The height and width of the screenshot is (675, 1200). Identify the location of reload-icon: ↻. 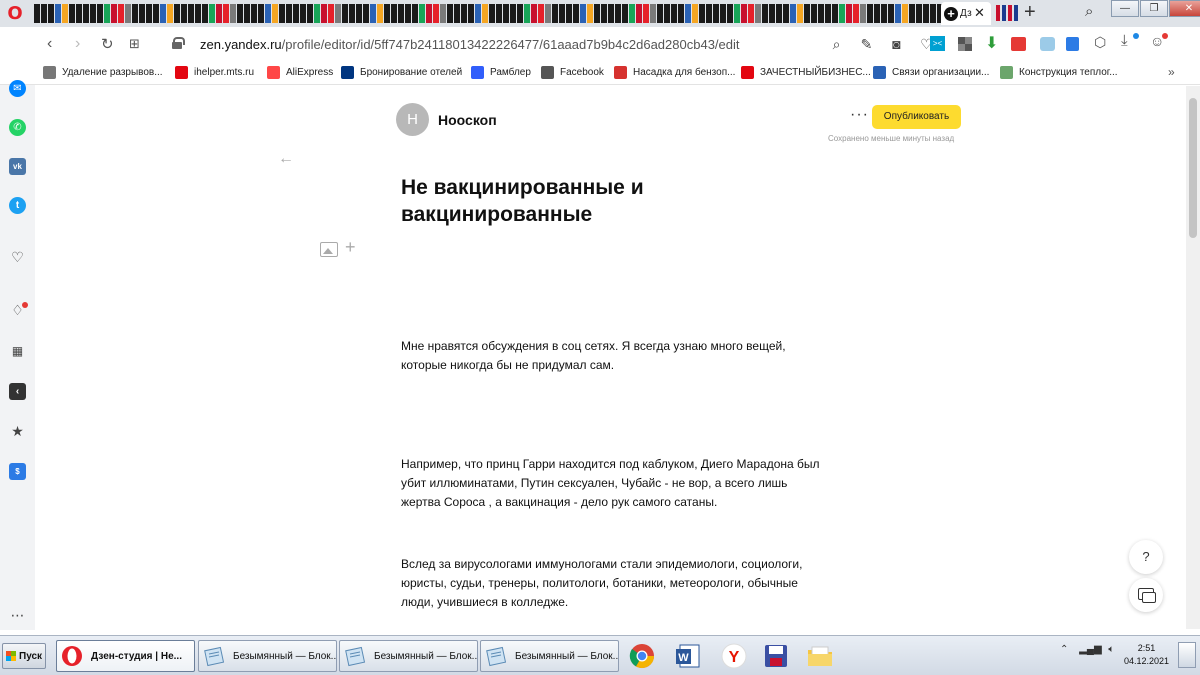
(107, 44).